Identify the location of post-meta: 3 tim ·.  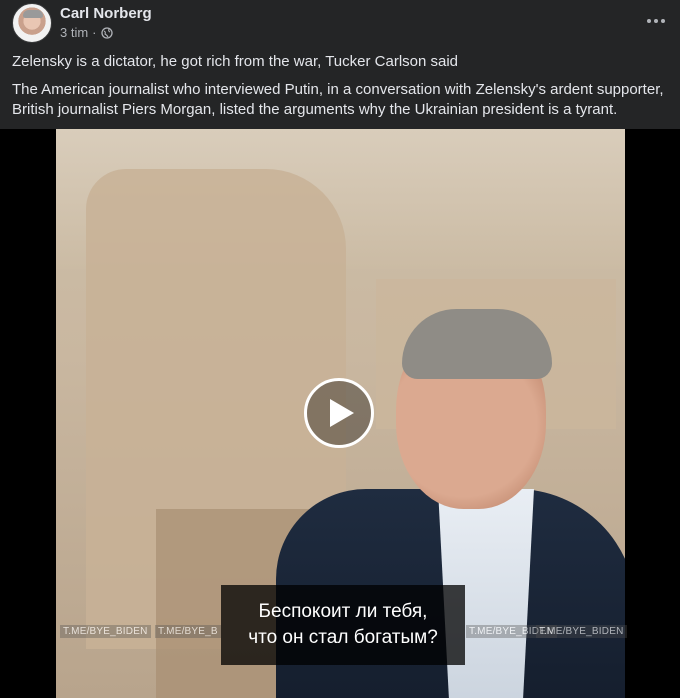
(86, 32).